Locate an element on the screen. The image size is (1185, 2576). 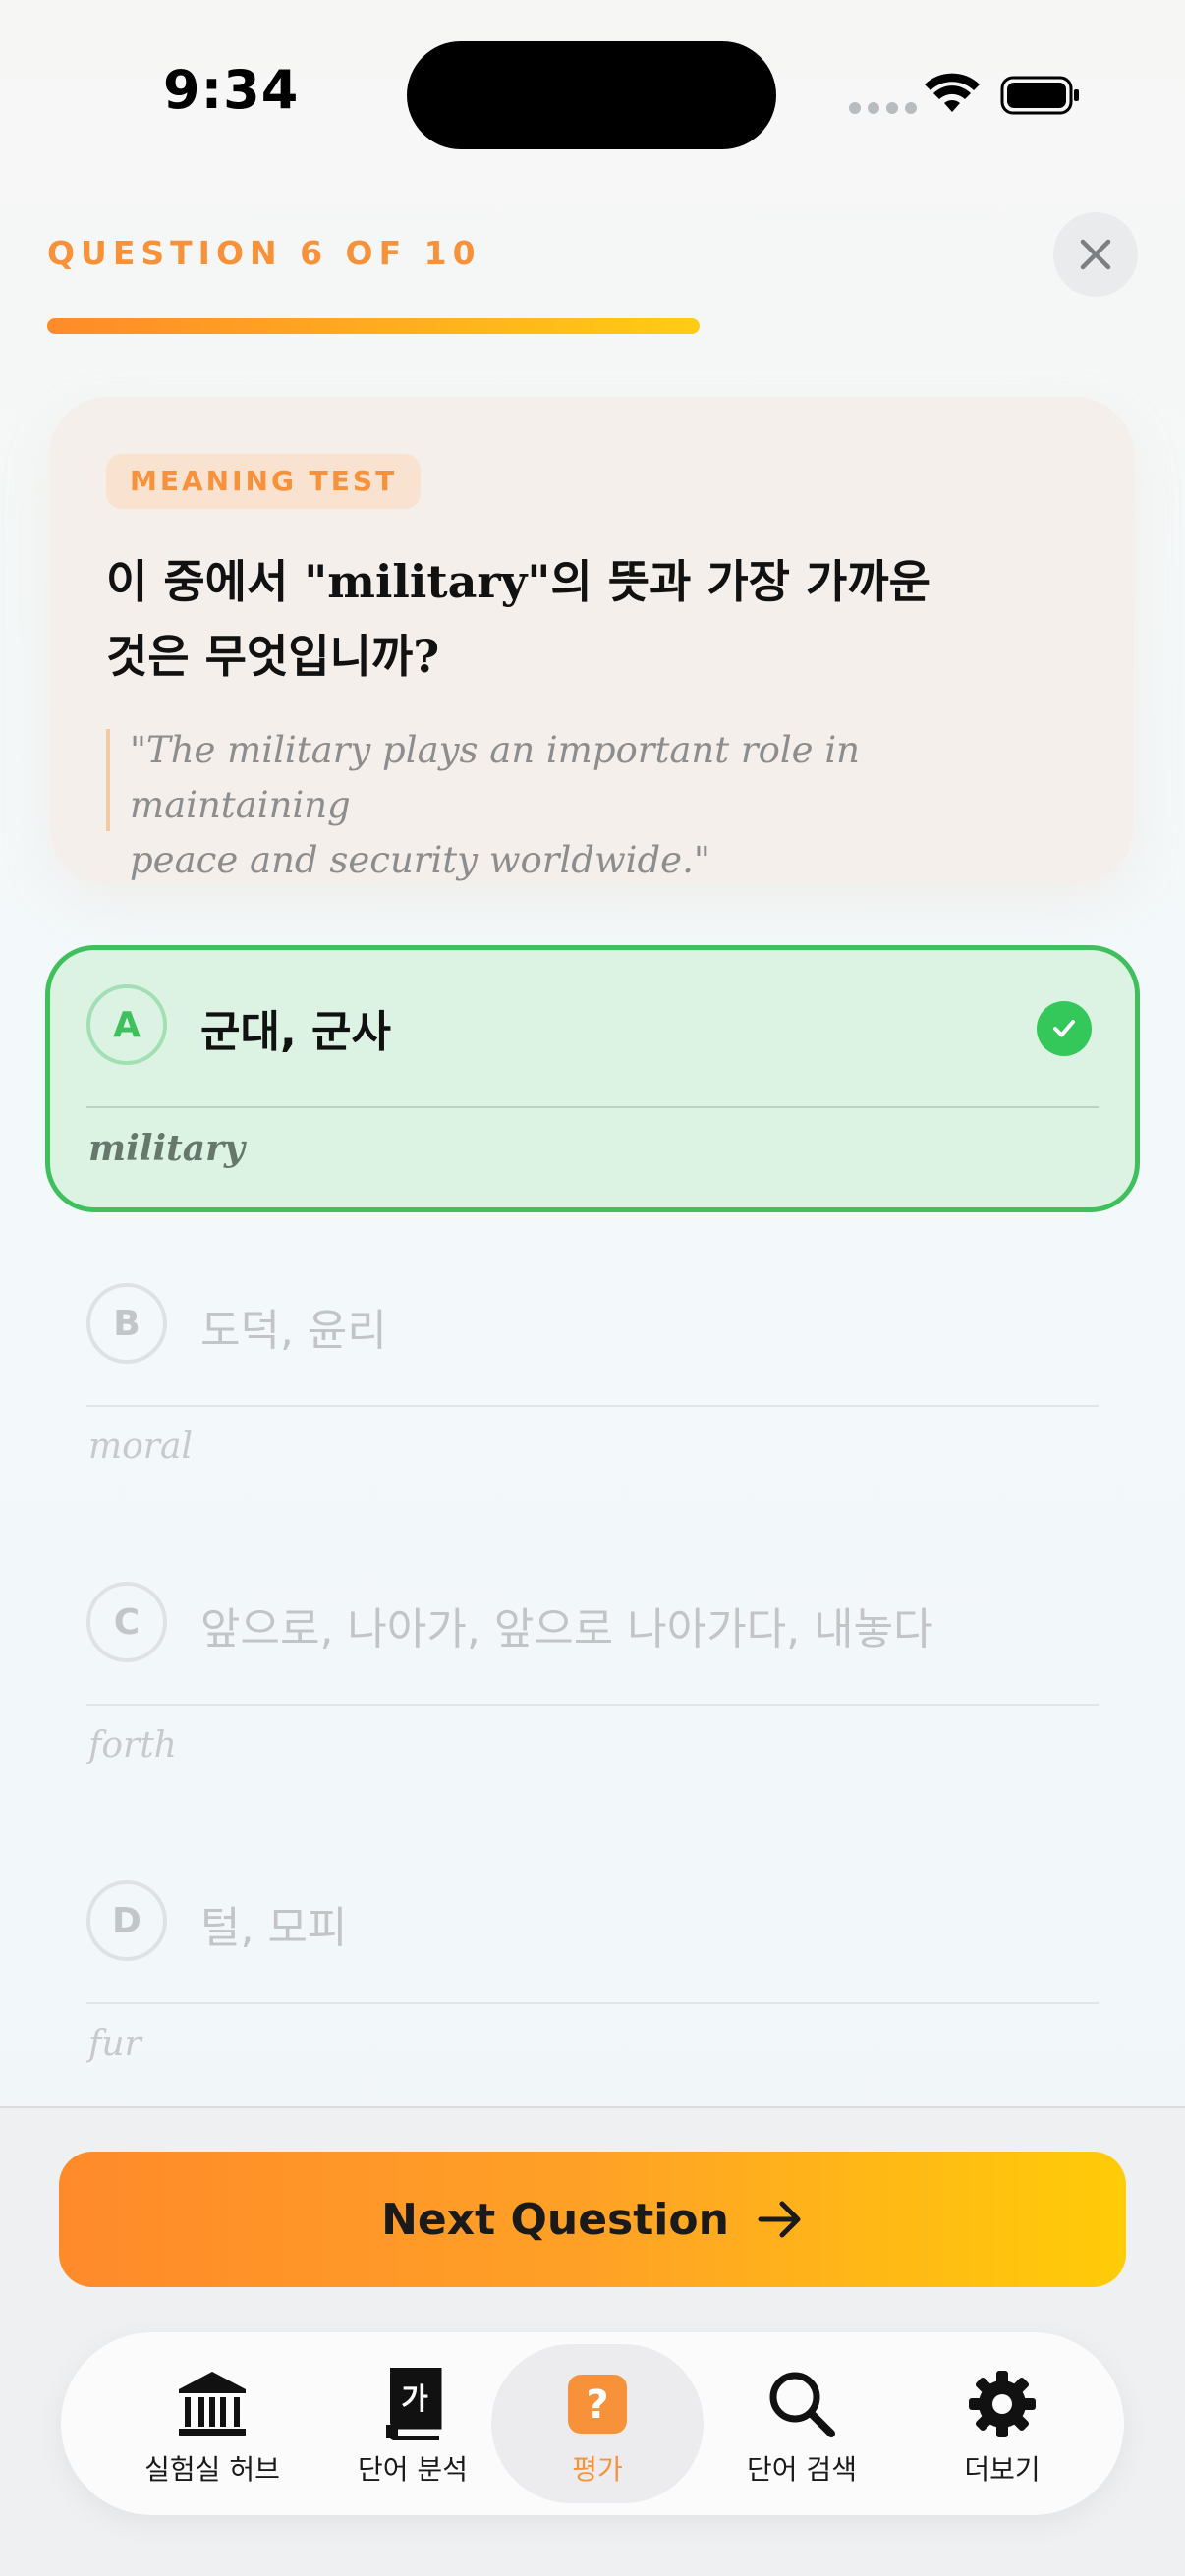
bank-icon is located at coordinates (213, 2404).